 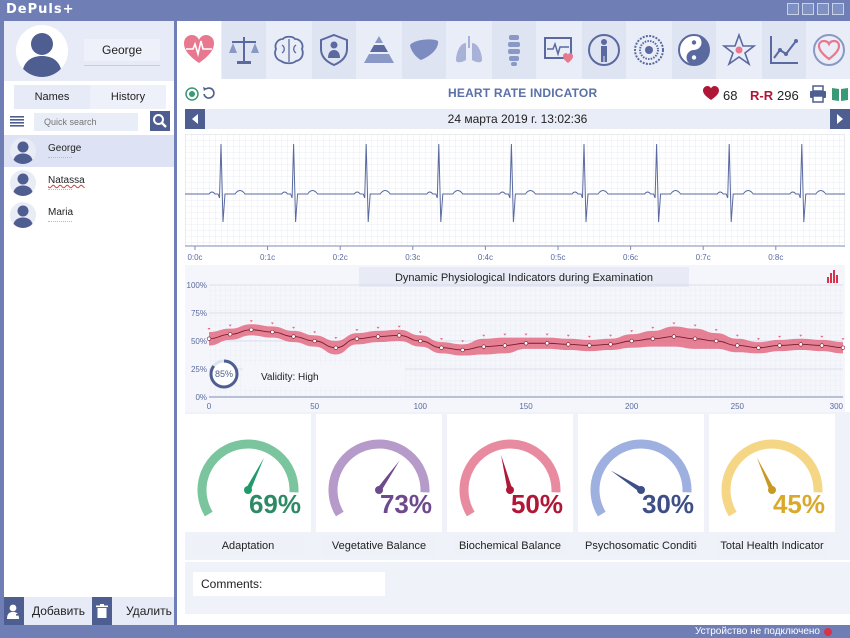 I want to click on profile-name: George, so click(x=122, y=50).